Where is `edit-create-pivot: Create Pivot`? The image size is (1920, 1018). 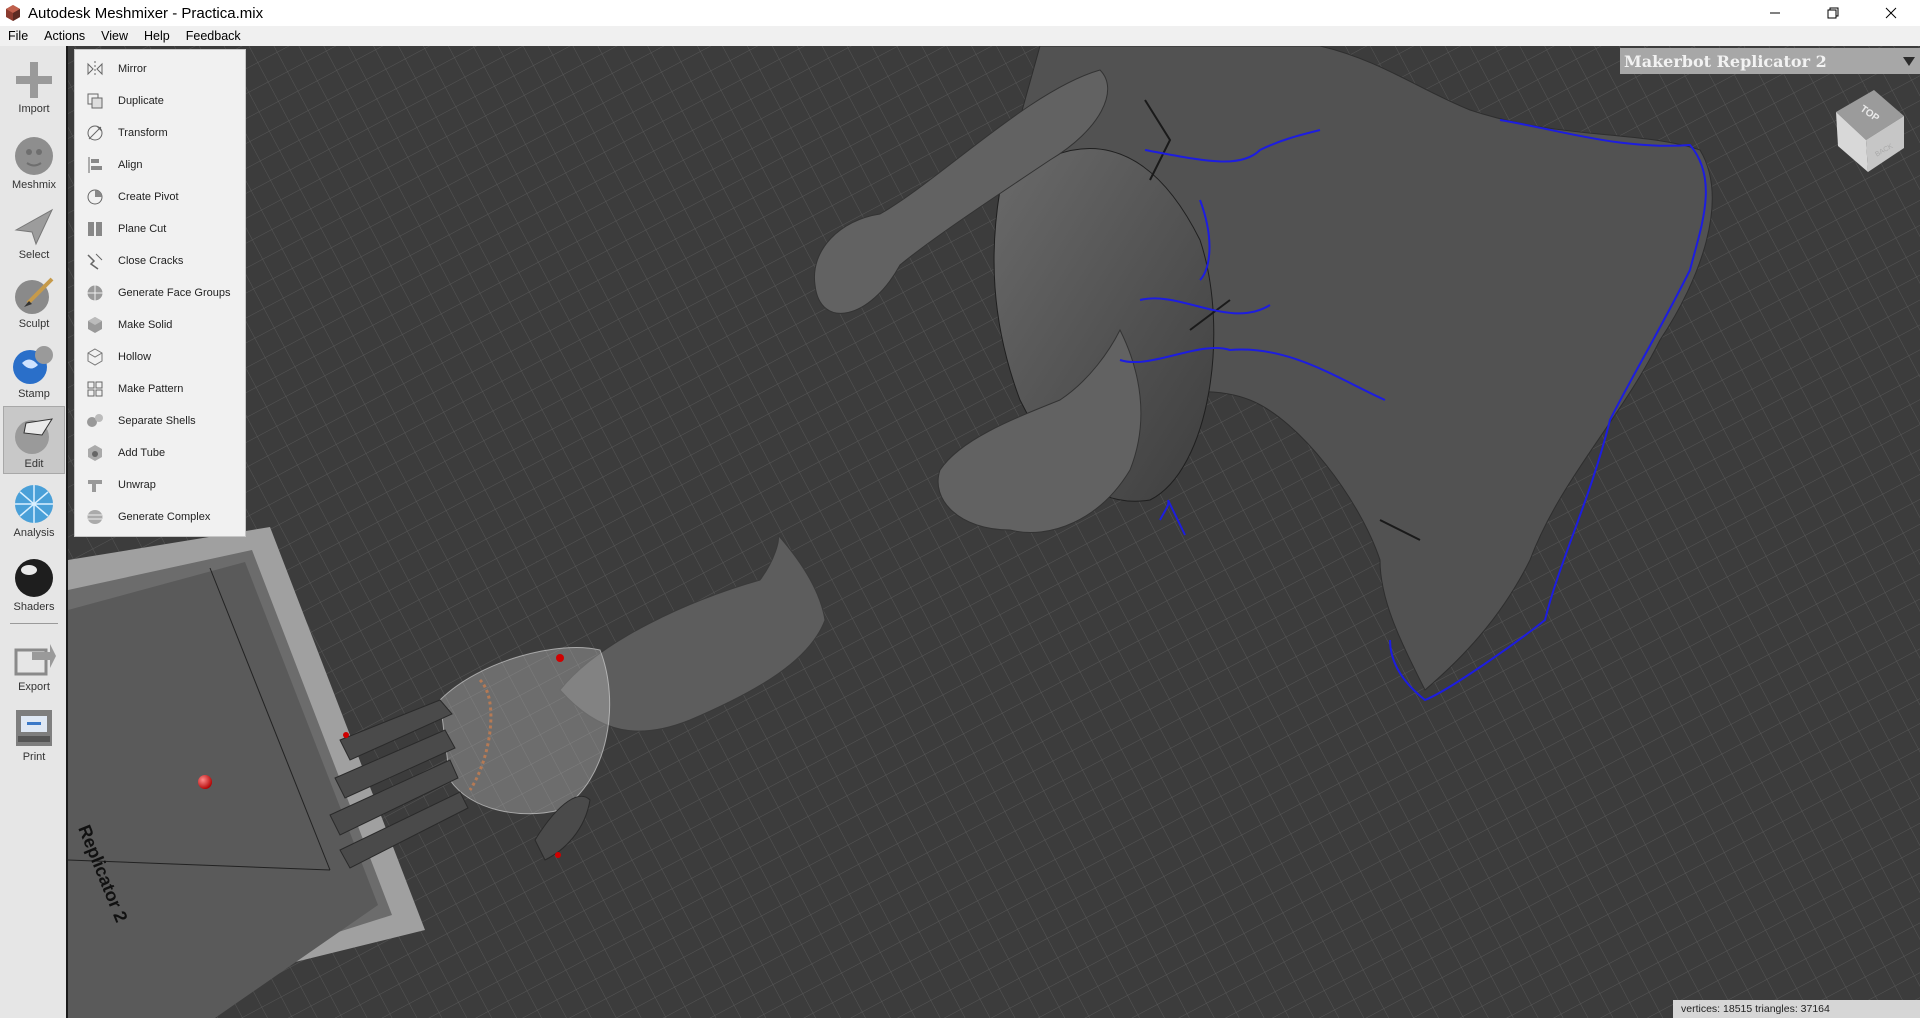 edit-create-pivot: Create Pivot is located at coordinates (160, 197).